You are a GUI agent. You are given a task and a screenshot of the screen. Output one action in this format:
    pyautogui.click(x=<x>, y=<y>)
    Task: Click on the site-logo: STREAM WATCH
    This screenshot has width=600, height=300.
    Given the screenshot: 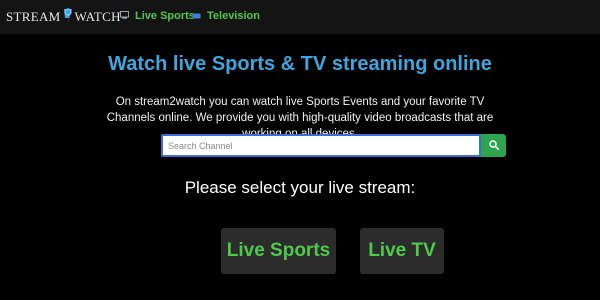 What is the action you would take?
    pyautogui.click(x=63, y=17)
    